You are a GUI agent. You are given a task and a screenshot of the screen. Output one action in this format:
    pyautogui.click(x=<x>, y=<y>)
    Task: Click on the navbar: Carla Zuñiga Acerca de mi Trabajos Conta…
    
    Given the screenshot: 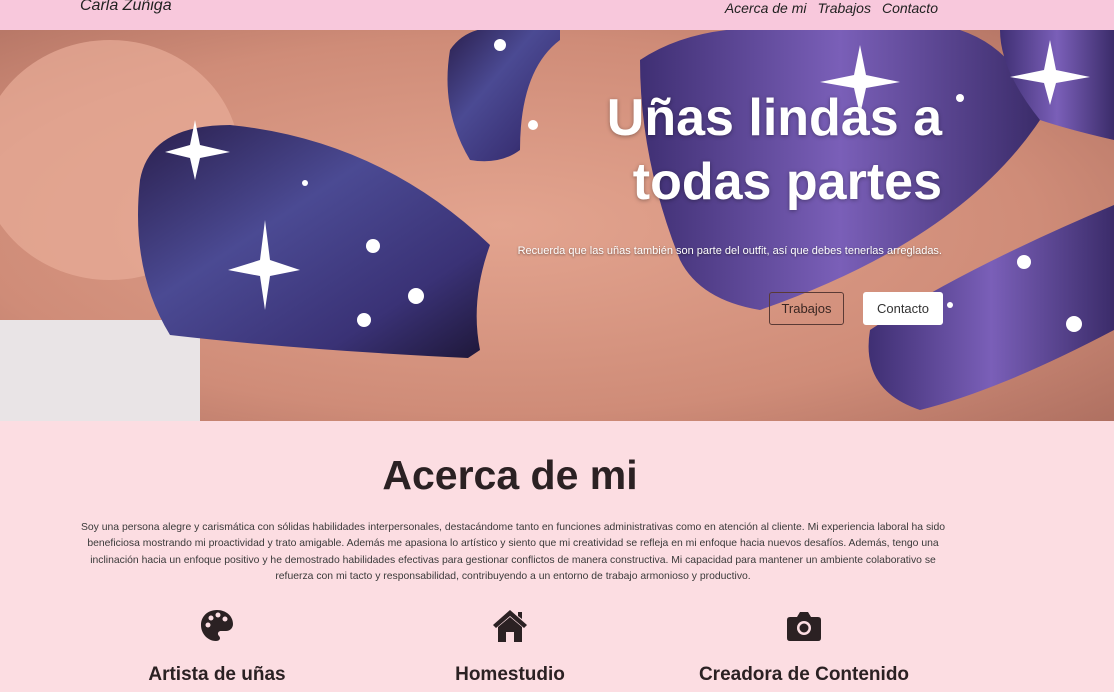 What is the action you would take?
    pyautogui.click(x=557, y=15)
    